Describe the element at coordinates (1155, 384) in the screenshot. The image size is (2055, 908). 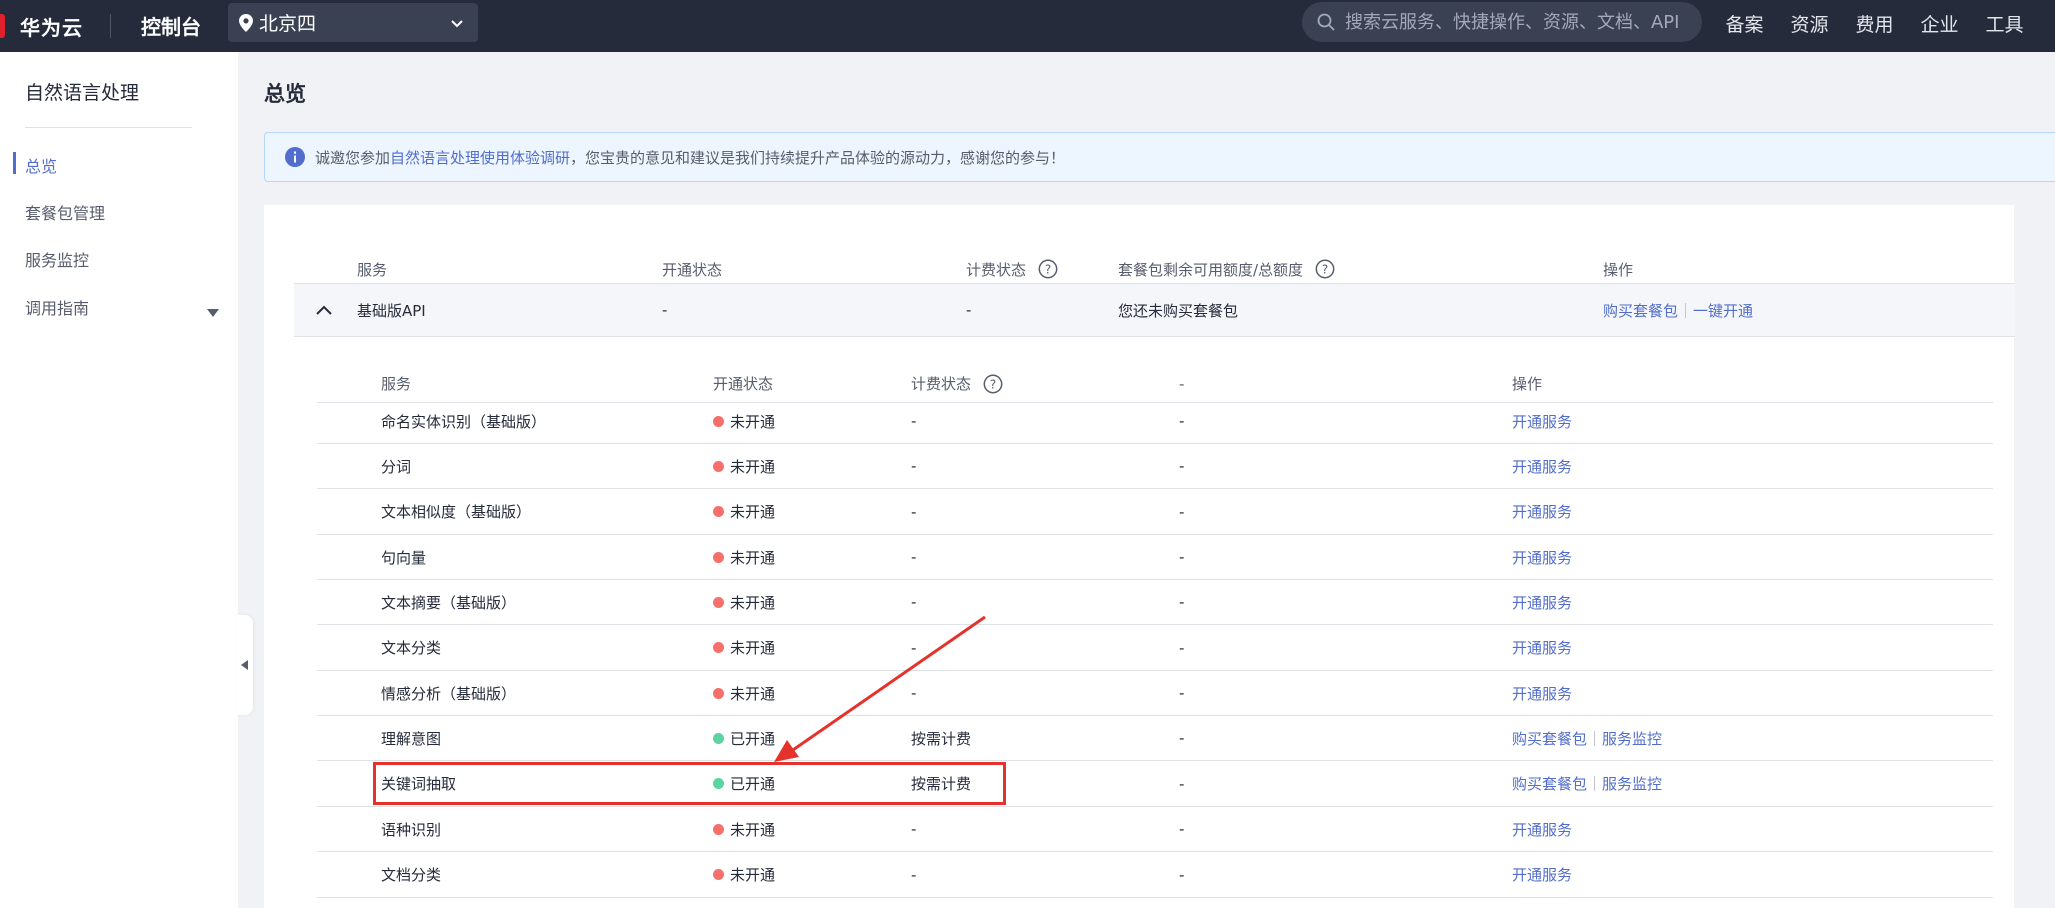
I see `inner-table-header: 服务 开通状态 计费状态 ? - 操作` at that location.